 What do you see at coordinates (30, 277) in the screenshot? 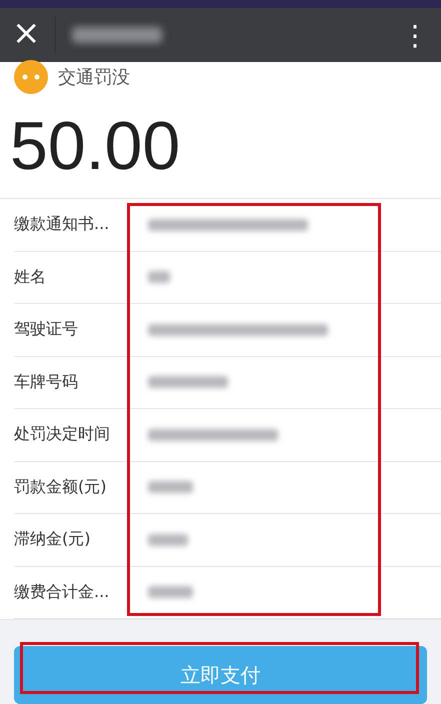
I see `field-label: 姓名` at bounding box center [30, 277].